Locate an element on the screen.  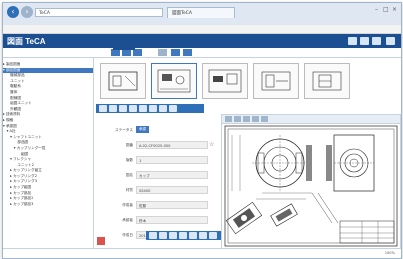
history-icon is located at coordinates (153, 108).